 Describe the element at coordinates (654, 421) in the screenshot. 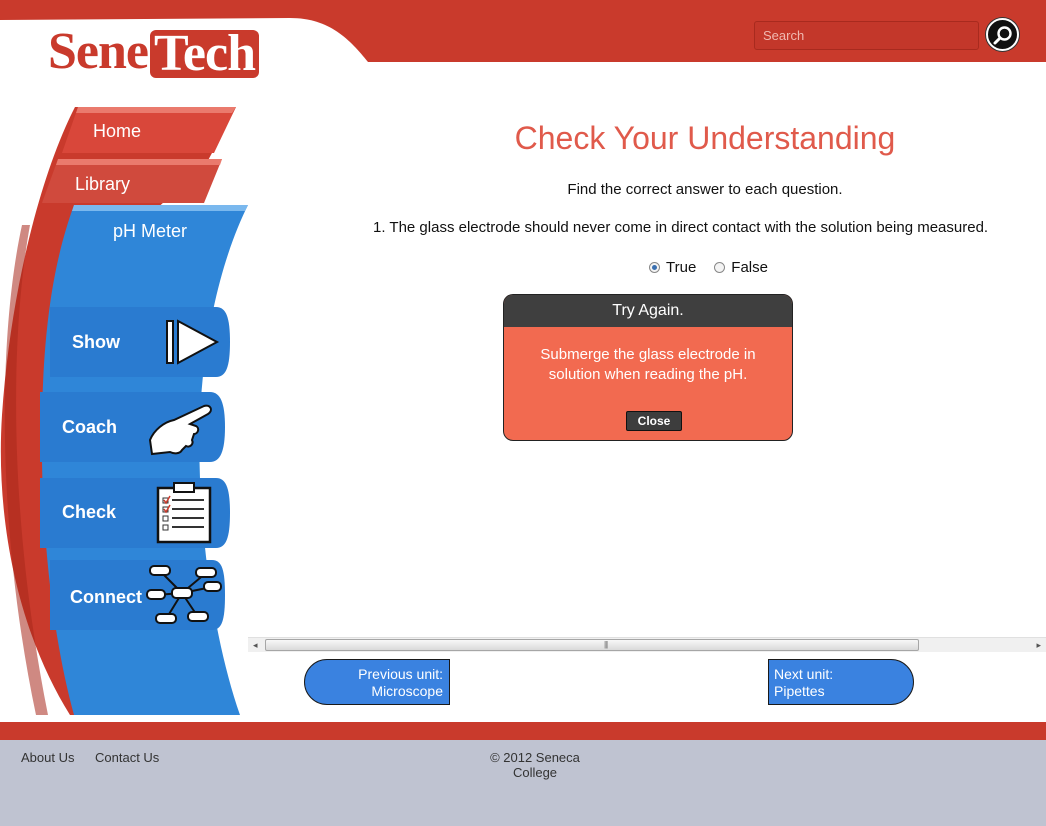

I see `close-button: Close` at that location.